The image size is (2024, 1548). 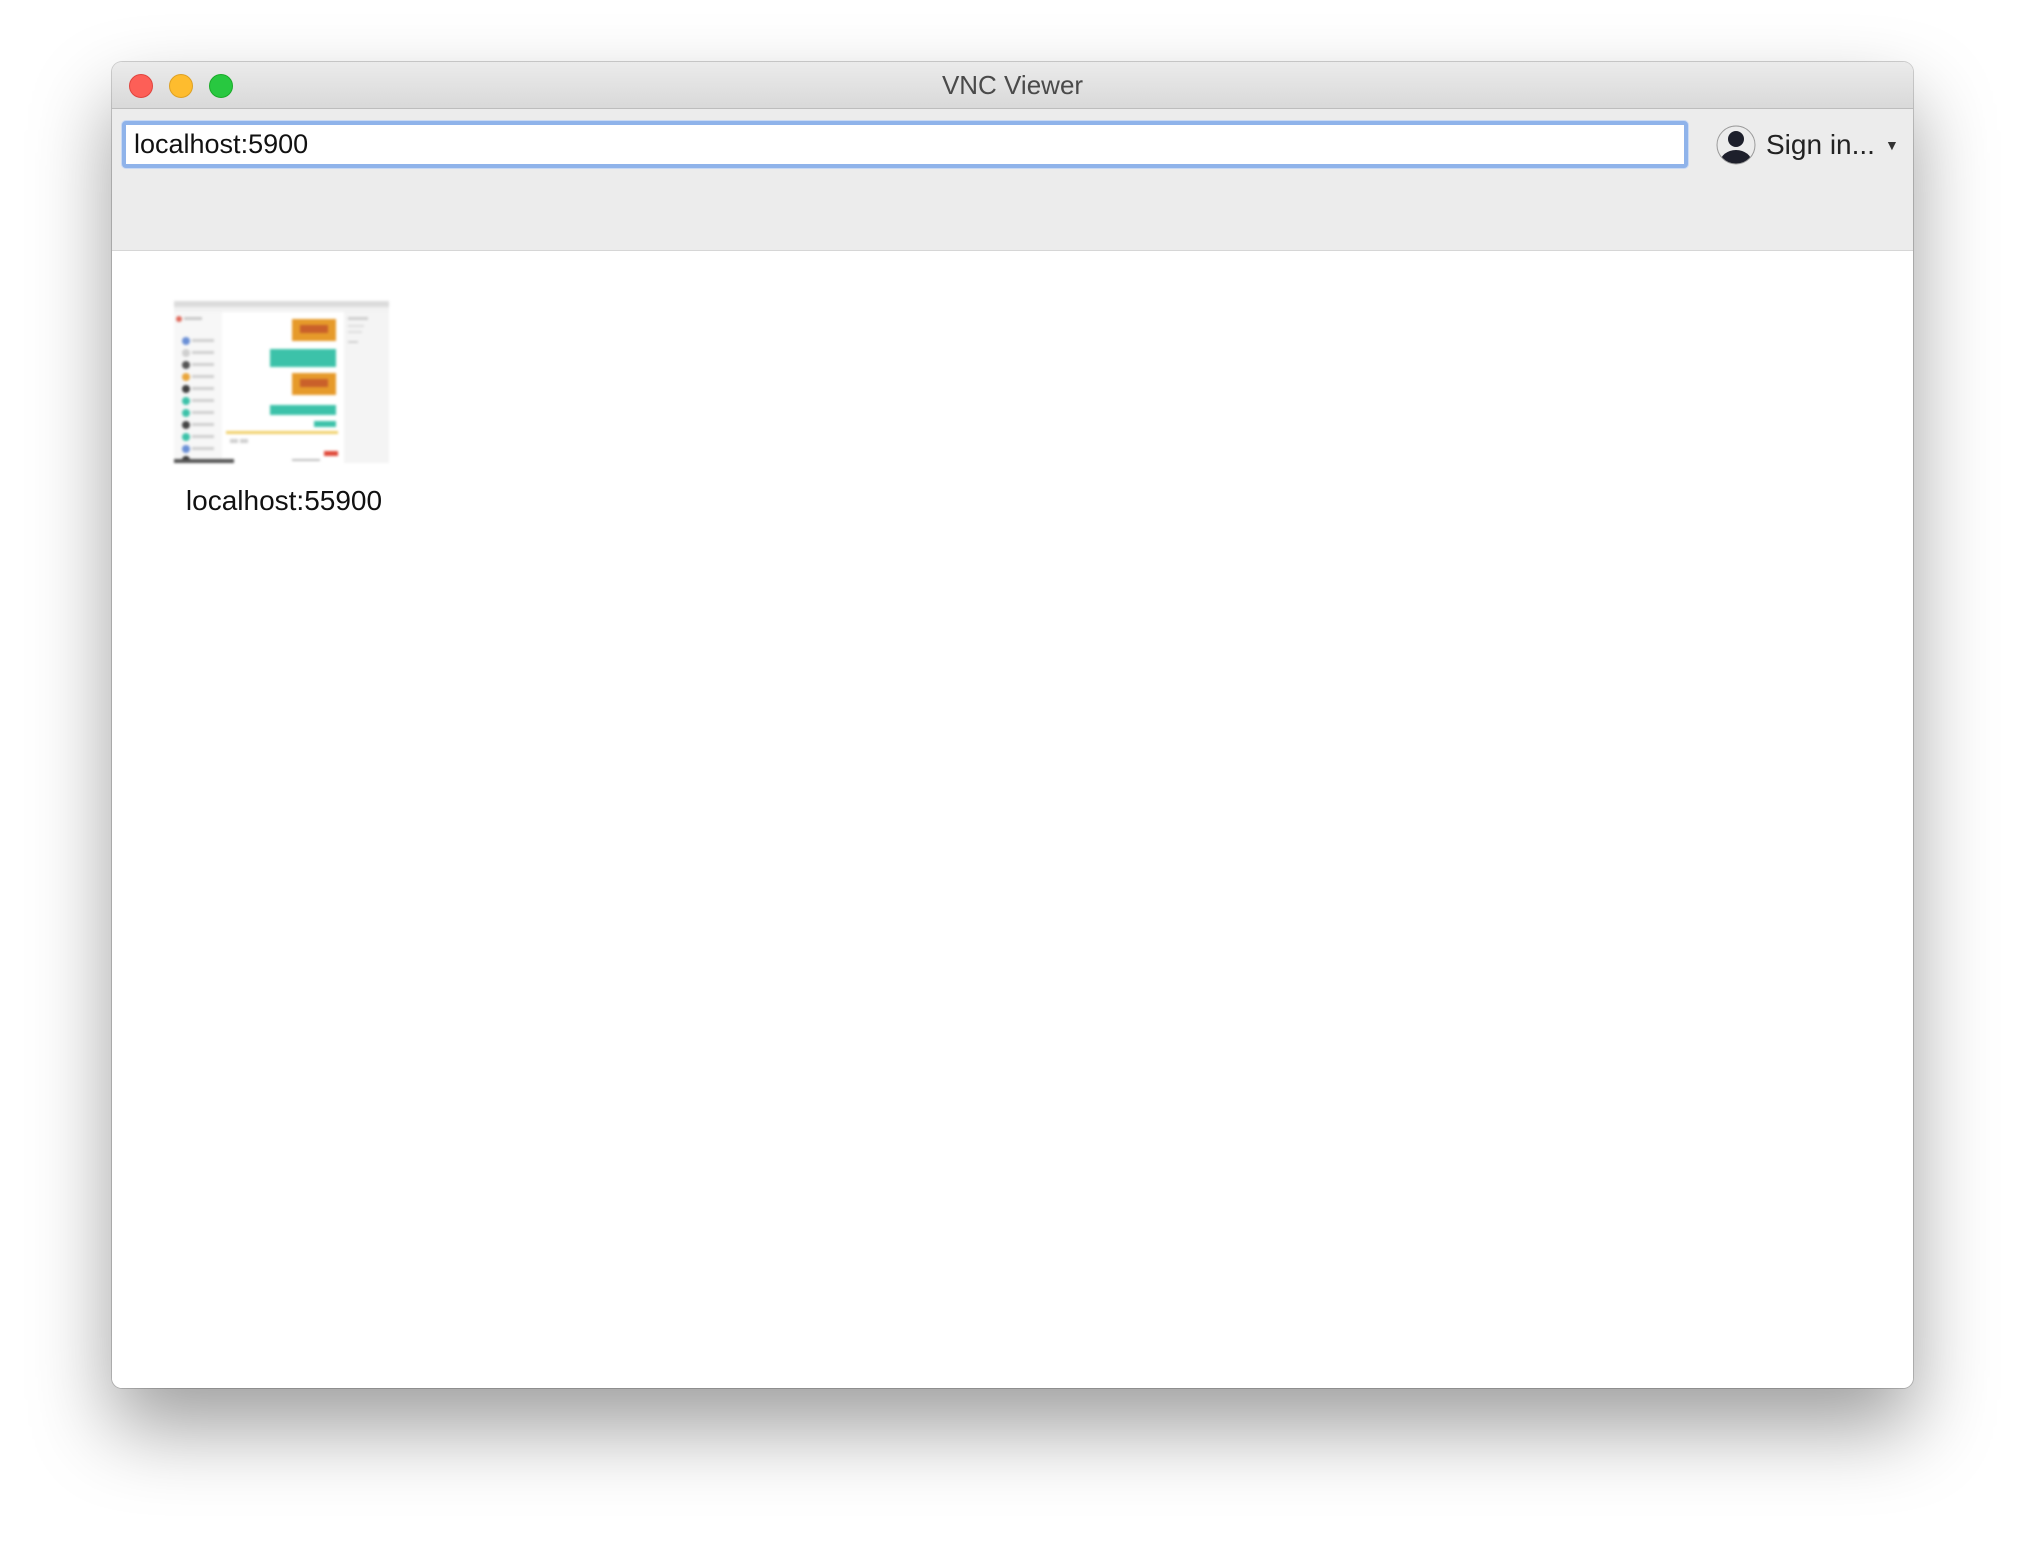 I want to click on connection-tile: localhost:55900, so click(x=284, y=409).